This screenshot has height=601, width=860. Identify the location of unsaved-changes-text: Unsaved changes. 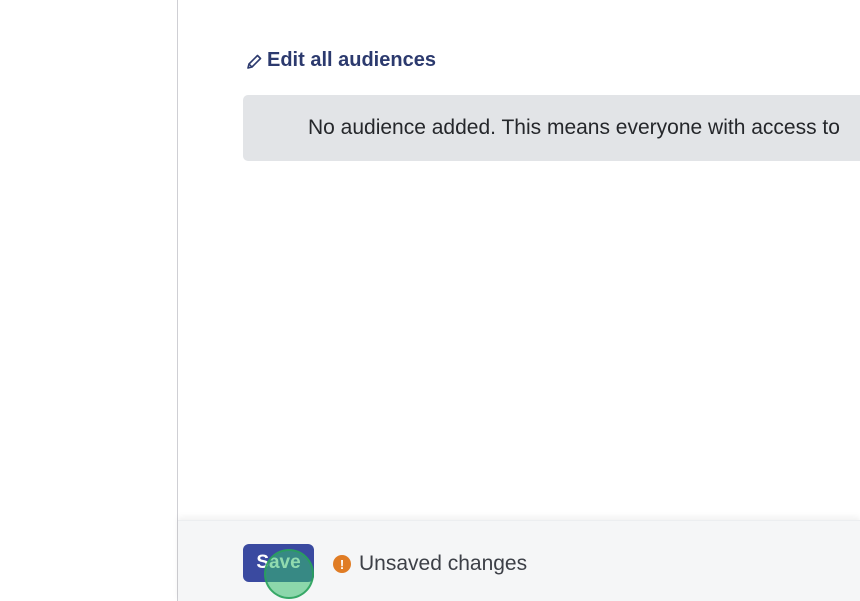
(443, 563).